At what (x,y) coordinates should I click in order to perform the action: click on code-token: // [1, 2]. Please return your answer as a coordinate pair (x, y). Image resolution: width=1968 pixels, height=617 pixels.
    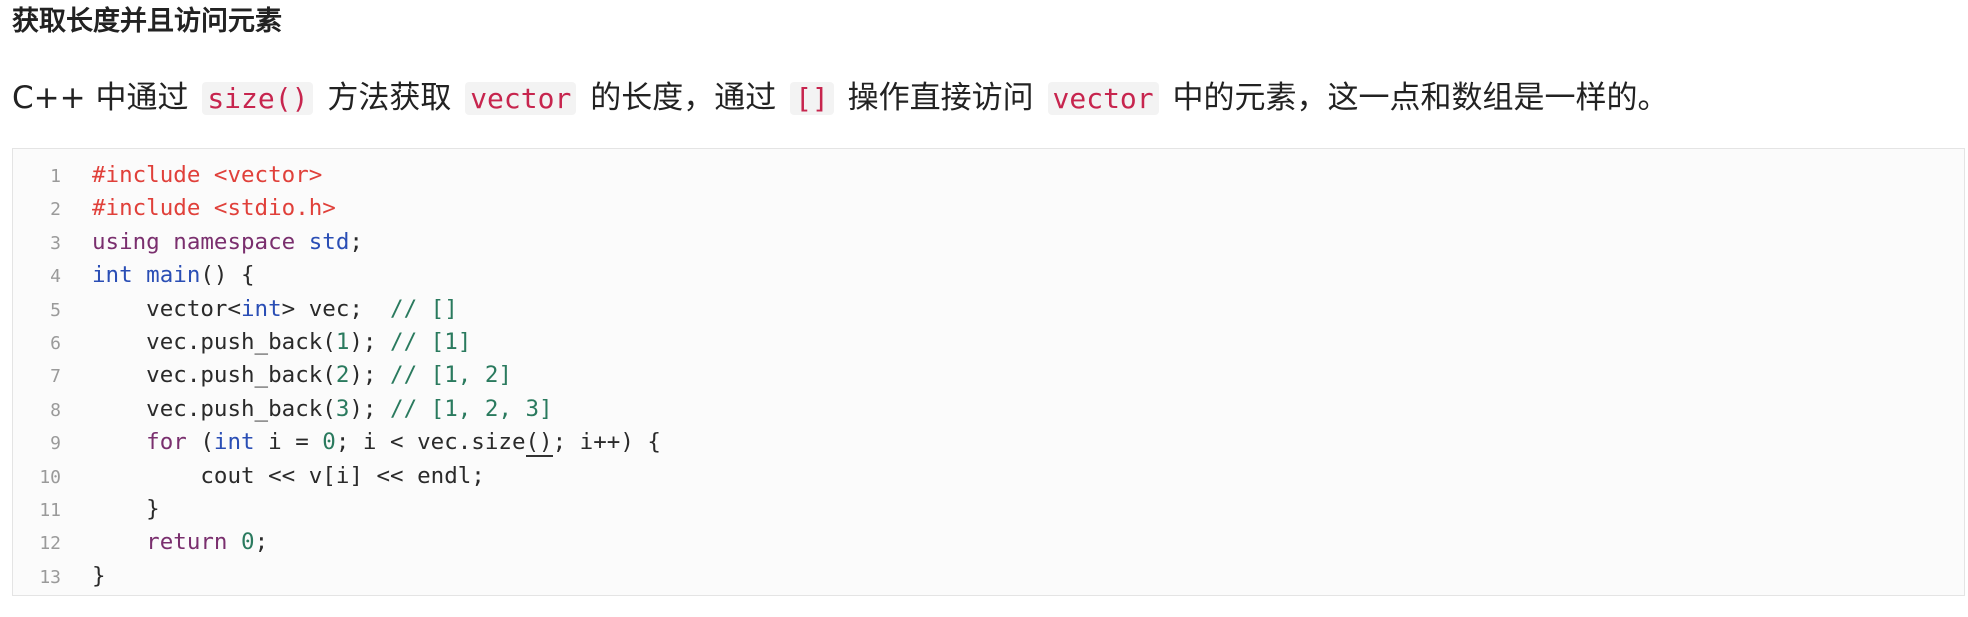
    Looking at the image, I should click on (451, 375).